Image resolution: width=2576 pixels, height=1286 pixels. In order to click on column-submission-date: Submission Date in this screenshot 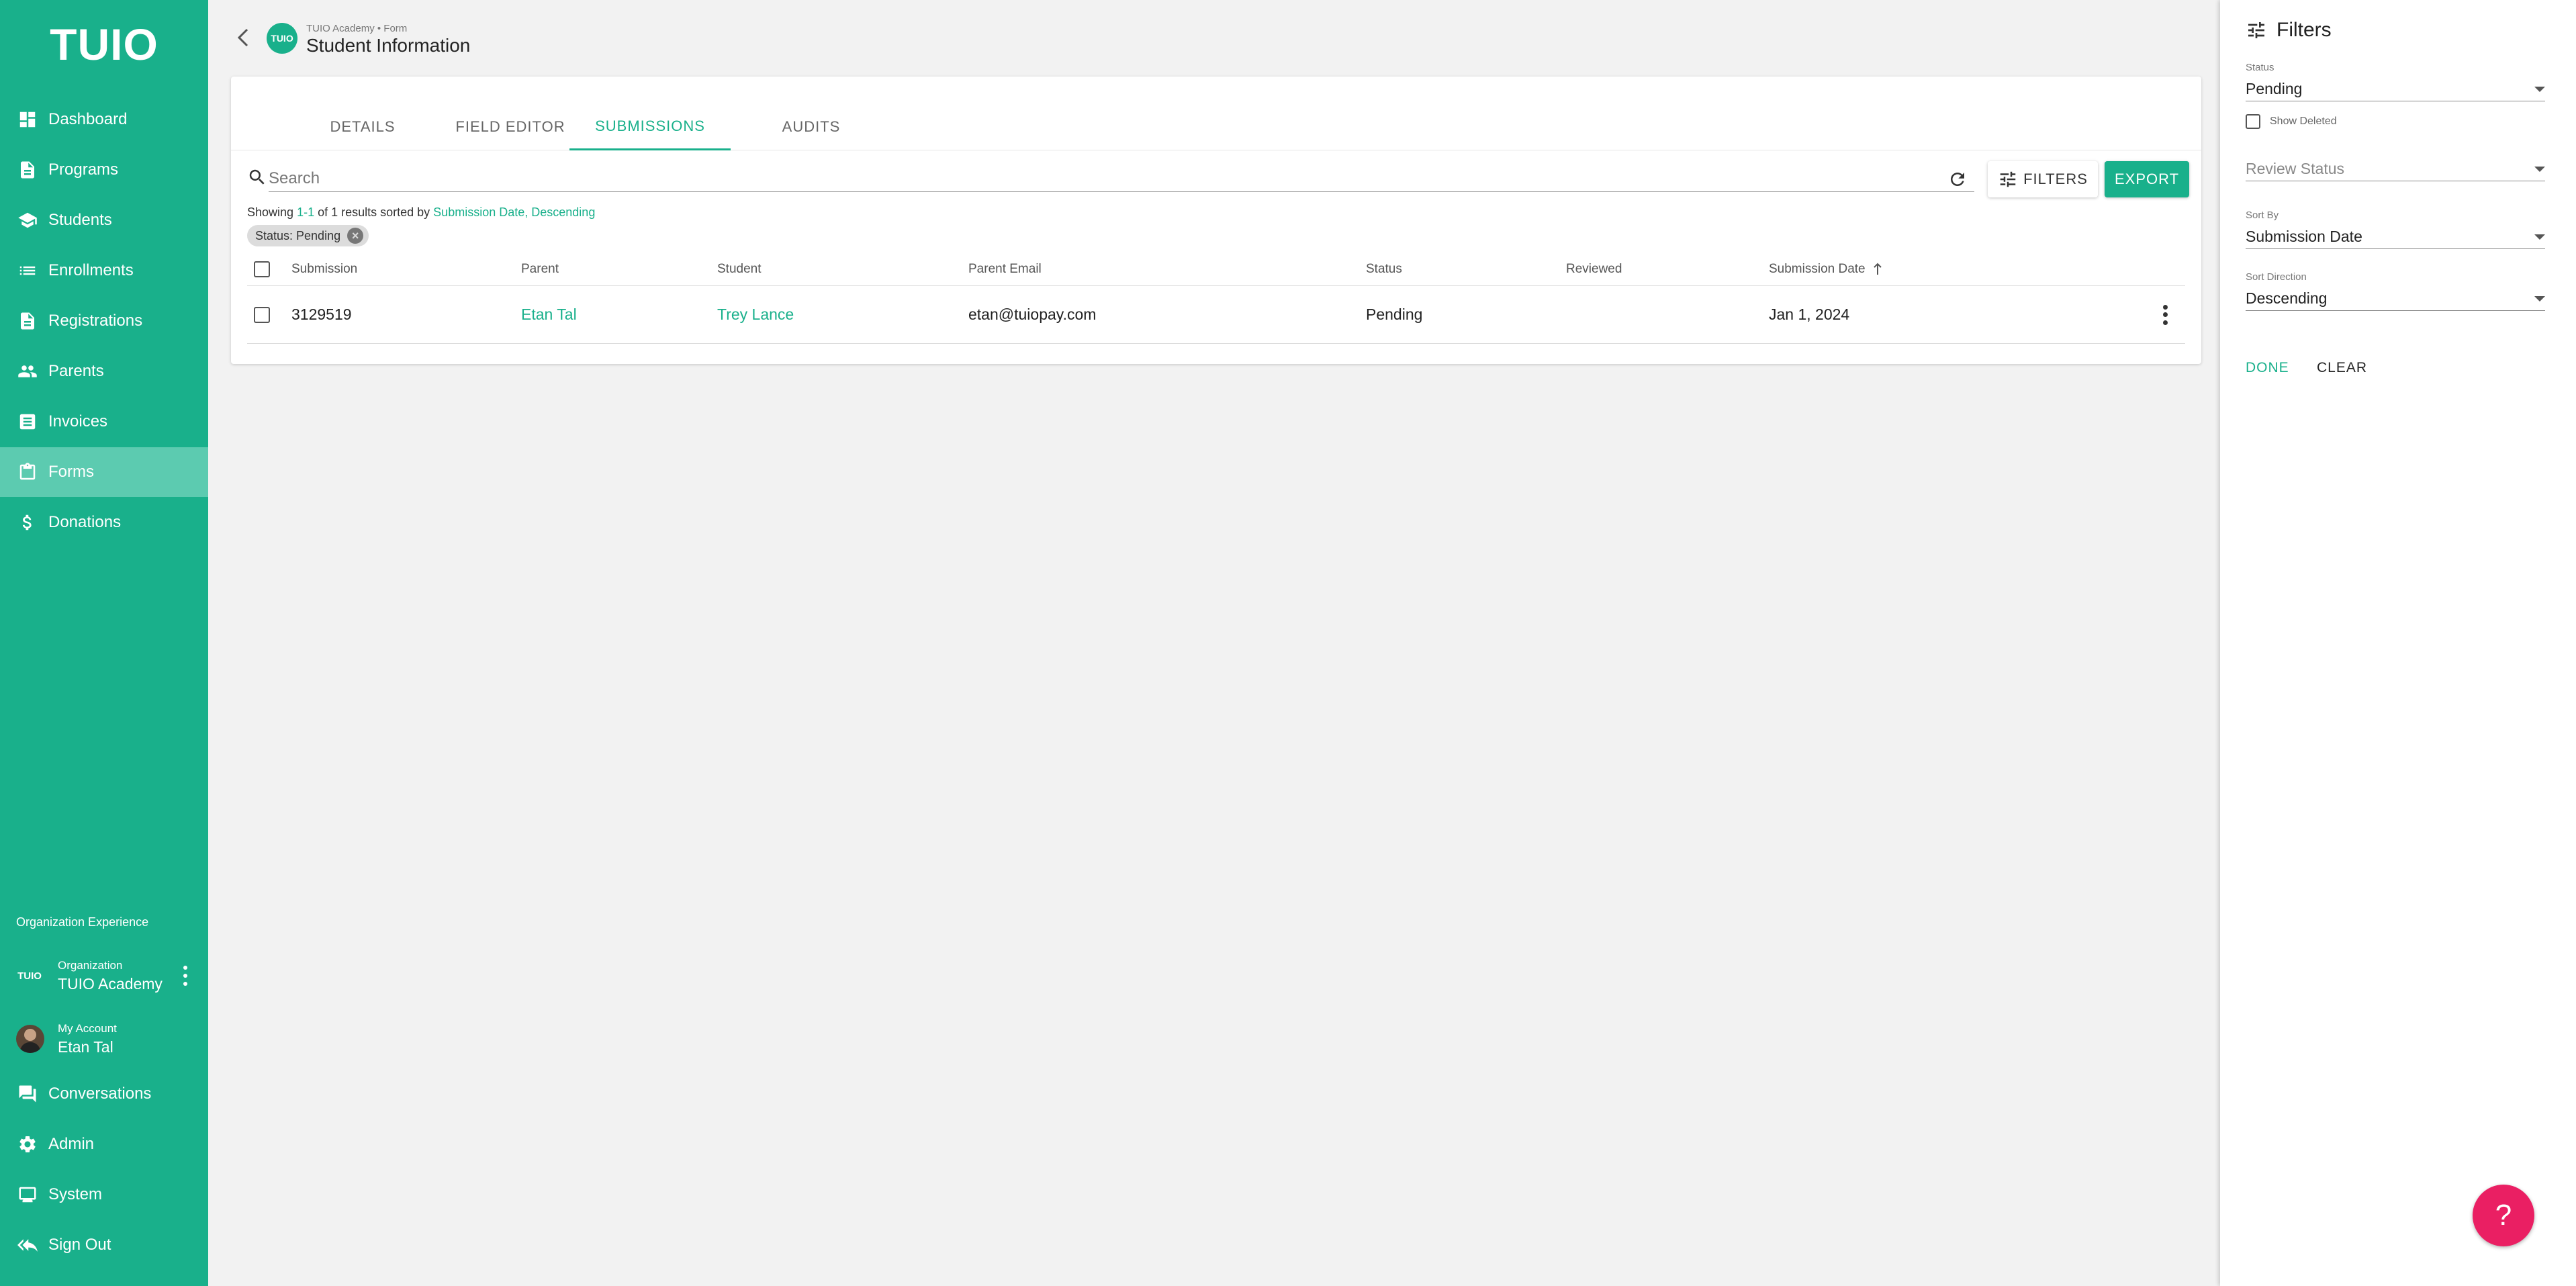, I will do `click(1826, 268)`.